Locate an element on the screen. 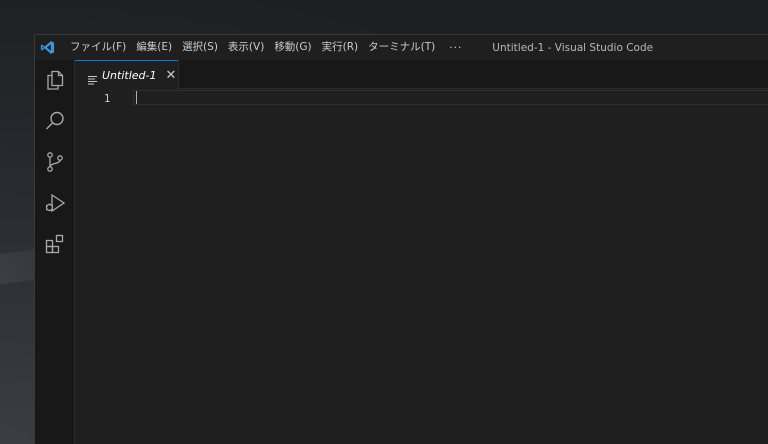 The height and width of the screenshot is (444, 768). activity-bar is located at coordinates (55, 252).